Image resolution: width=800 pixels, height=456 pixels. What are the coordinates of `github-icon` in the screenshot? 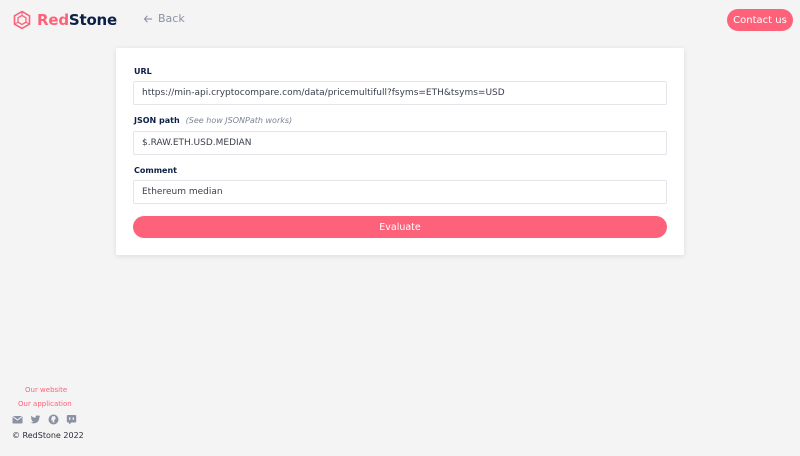 It's located at (53, 419).